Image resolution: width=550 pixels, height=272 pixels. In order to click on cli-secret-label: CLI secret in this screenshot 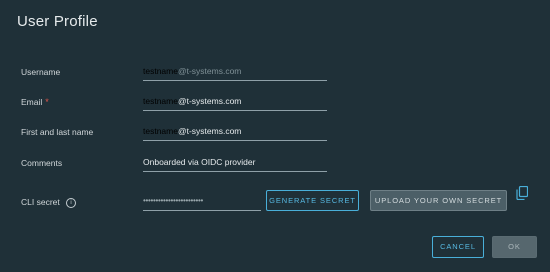, I will do `click(40, 202)`.